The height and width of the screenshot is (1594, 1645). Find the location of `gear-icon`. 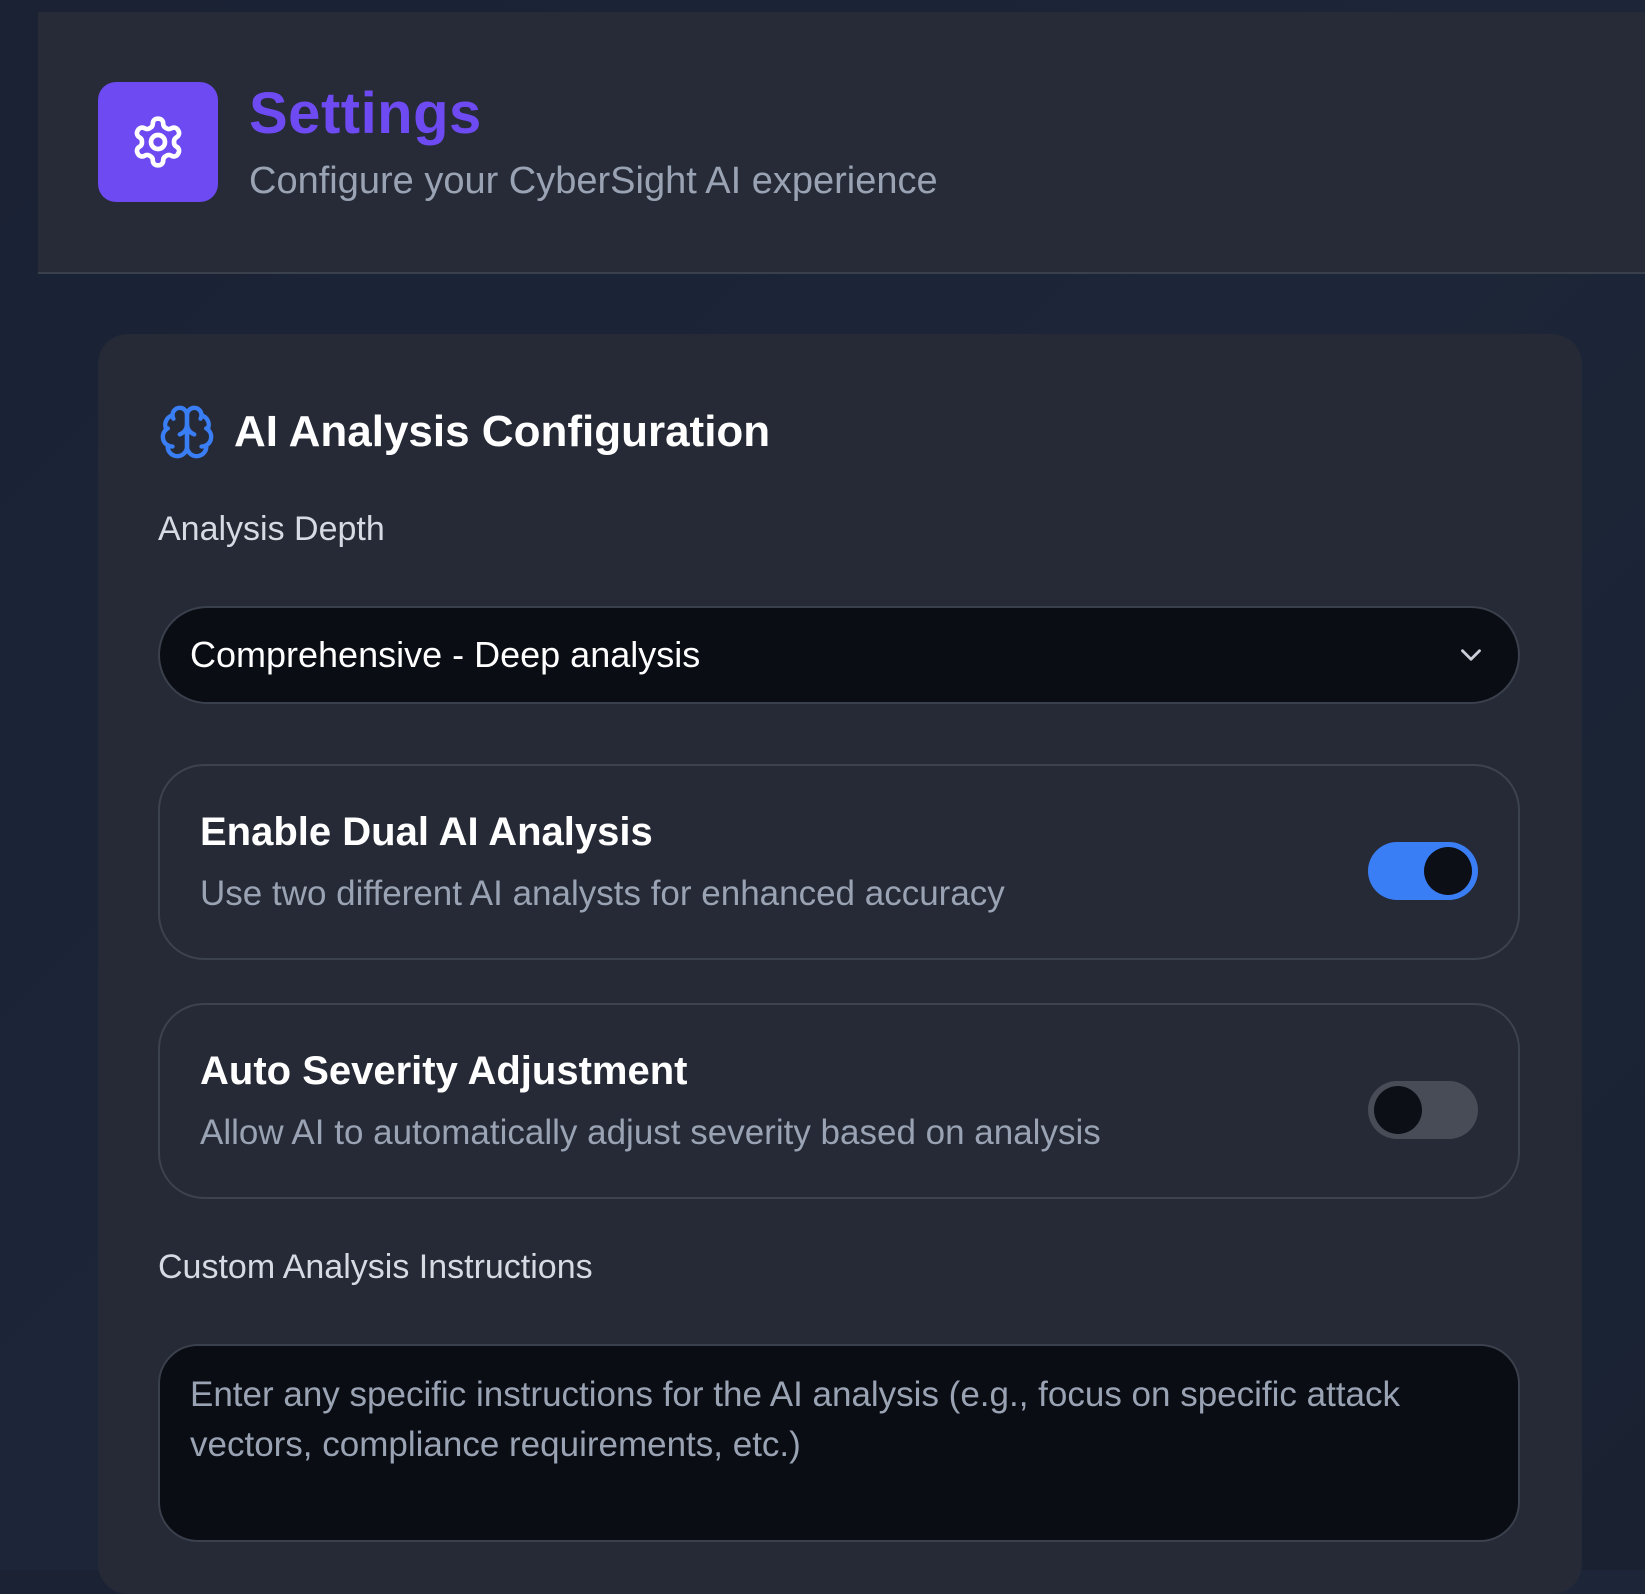

gear-icon is located at coordinates (158, 142).